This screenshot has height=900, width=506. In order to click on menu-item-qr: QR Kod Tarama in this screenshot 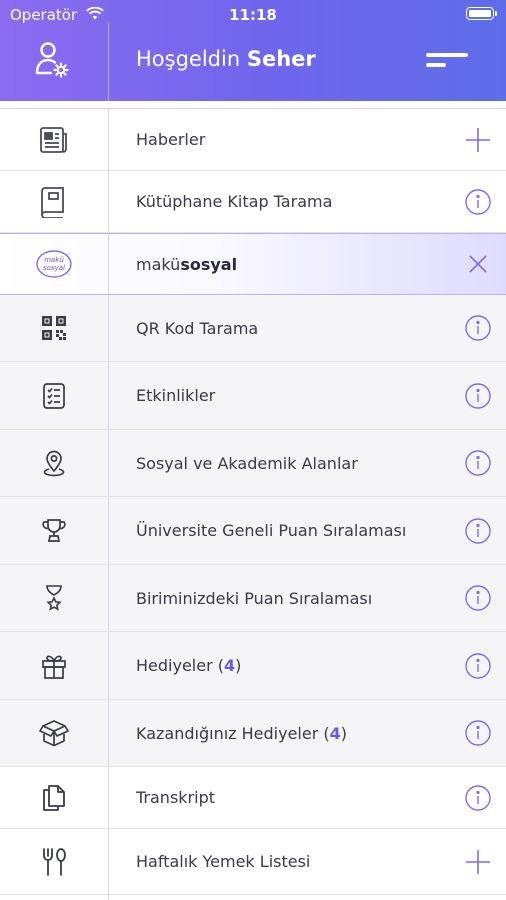, I will do `click(253, 328)`.